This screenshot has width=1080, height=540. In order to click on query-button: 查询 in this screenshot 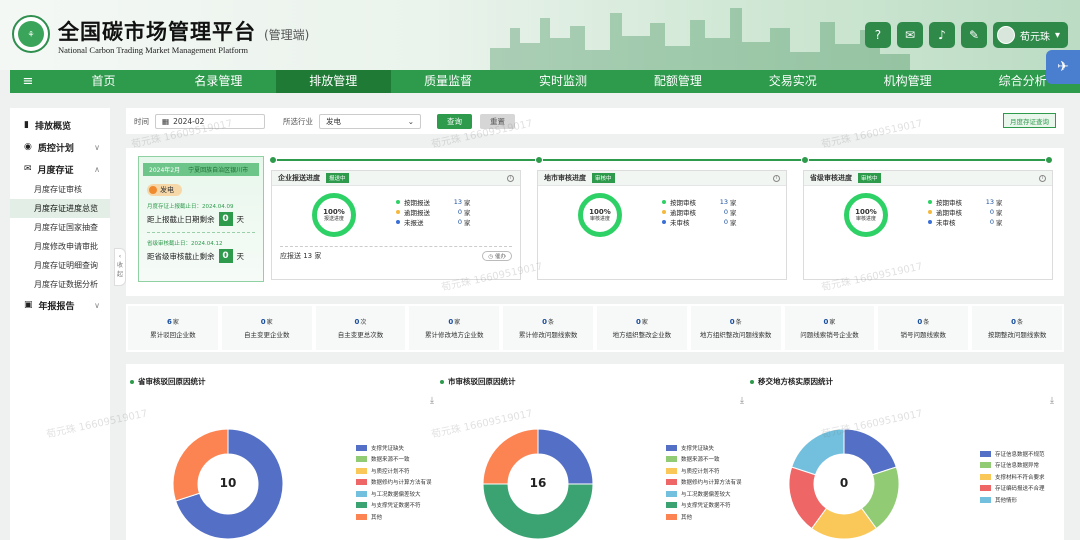, I will do `click(454, 121)`.